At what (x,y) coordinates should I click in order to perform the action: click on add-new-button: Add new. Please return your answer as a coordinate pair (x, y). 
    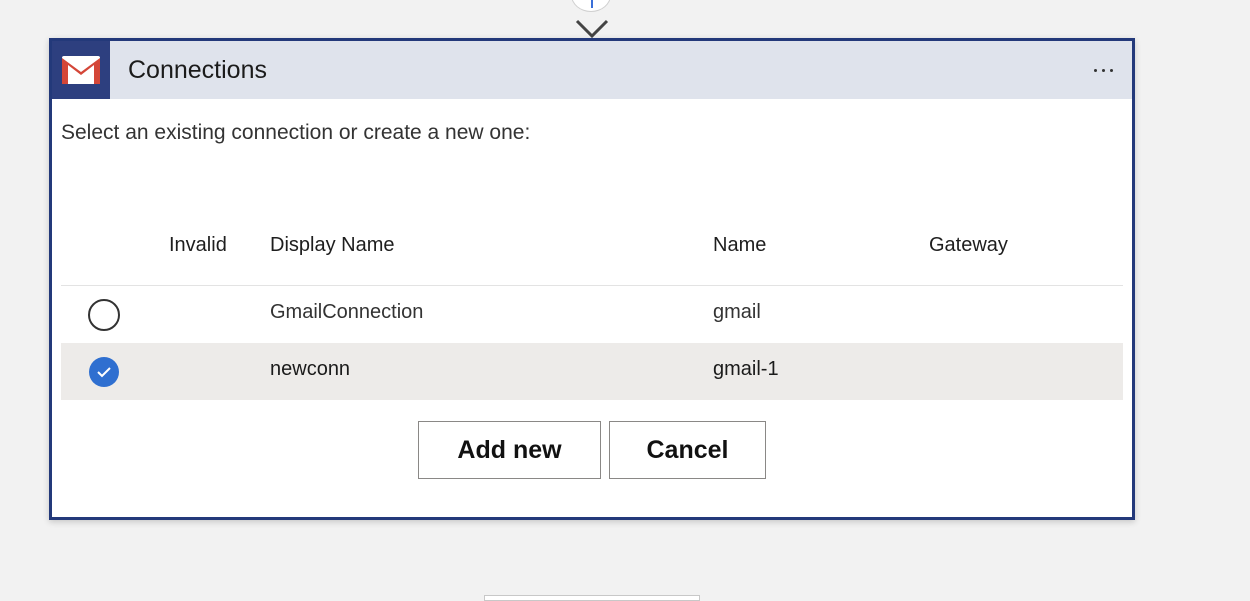
    Looking at the image, I should click on (509, 450).